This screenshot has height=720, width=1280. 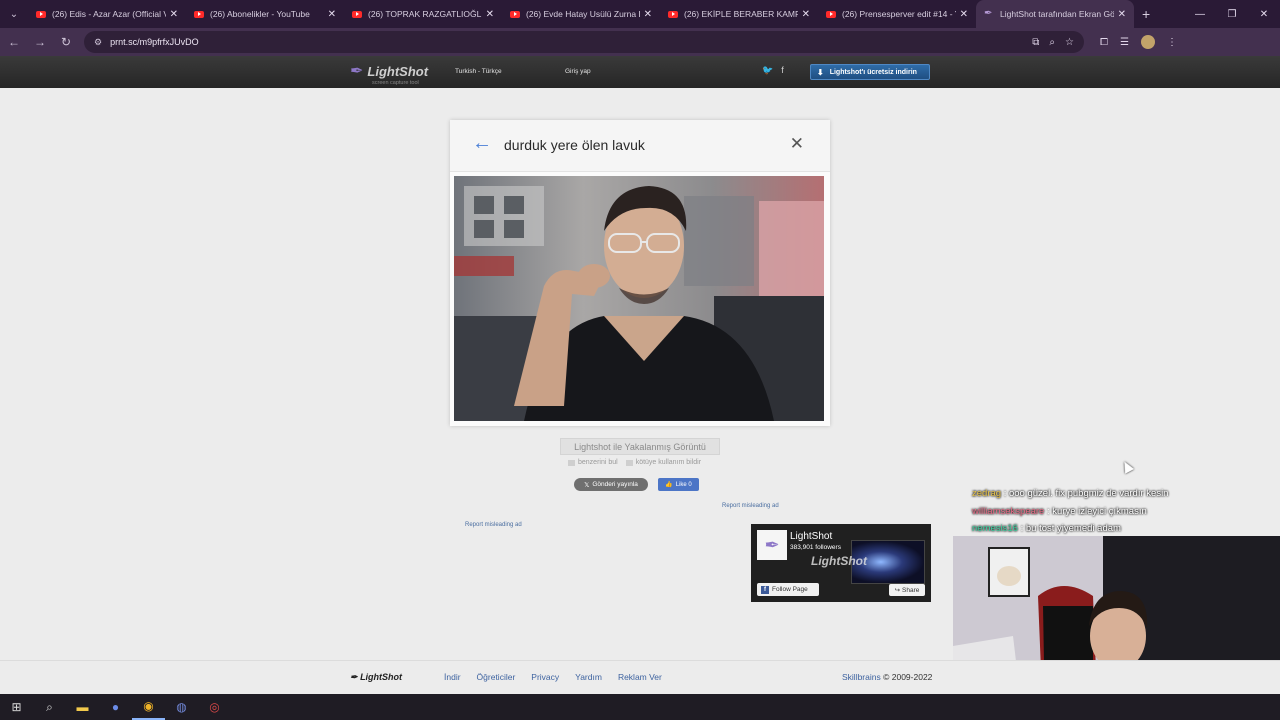 What do you see at coordinates (1088, 493) in the screenshot?
I see `chat-text: ooo güzel. fix pubgmiz de vardır kesin` at bounding box center [1088, 493].